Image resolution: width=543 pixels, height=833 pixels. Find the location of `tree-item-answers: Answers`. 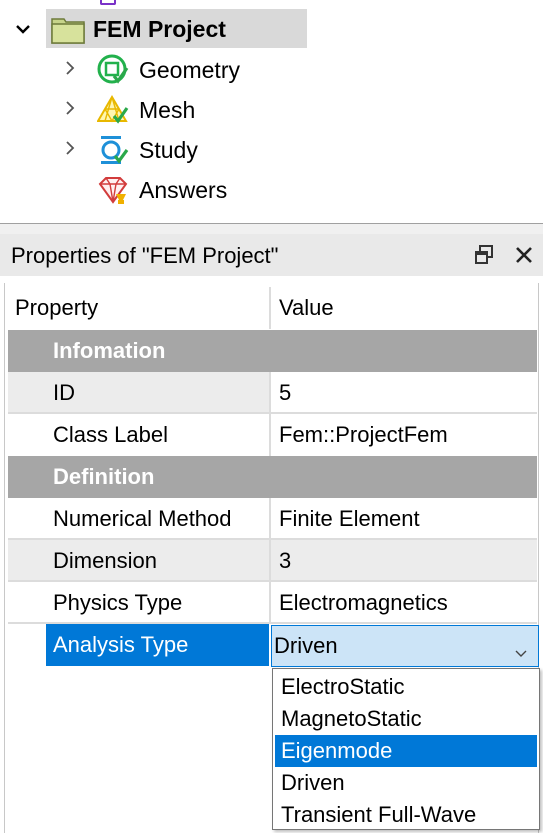

tree-item-answers: Answers is located at coordinates (162, 190).